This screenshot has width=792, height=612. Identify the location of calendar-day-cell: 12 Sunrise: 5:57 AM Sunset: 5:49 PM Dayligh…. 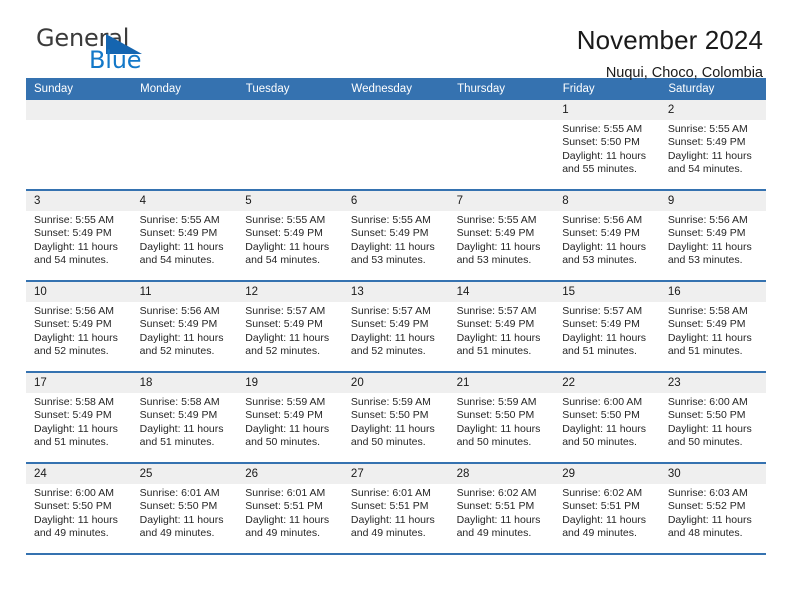
(290, 327).